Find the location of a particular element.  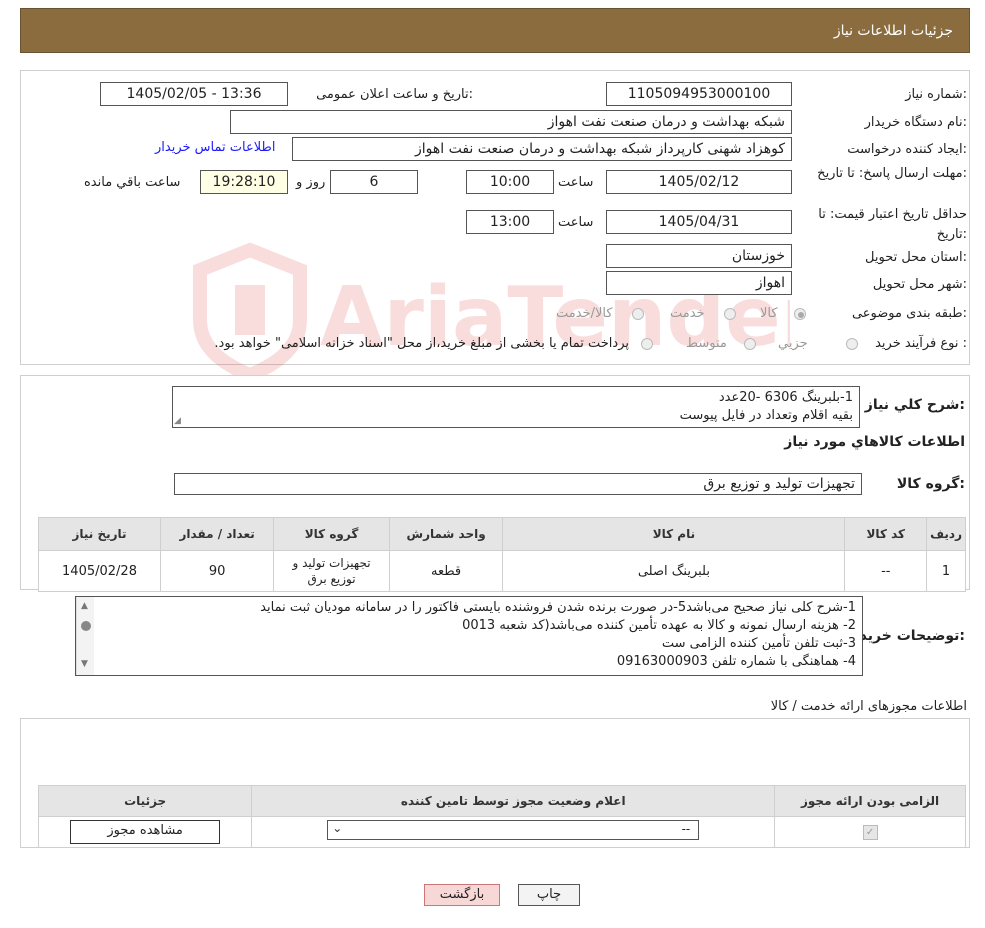

city-field: اهواز is located at coordinates (699, 283).